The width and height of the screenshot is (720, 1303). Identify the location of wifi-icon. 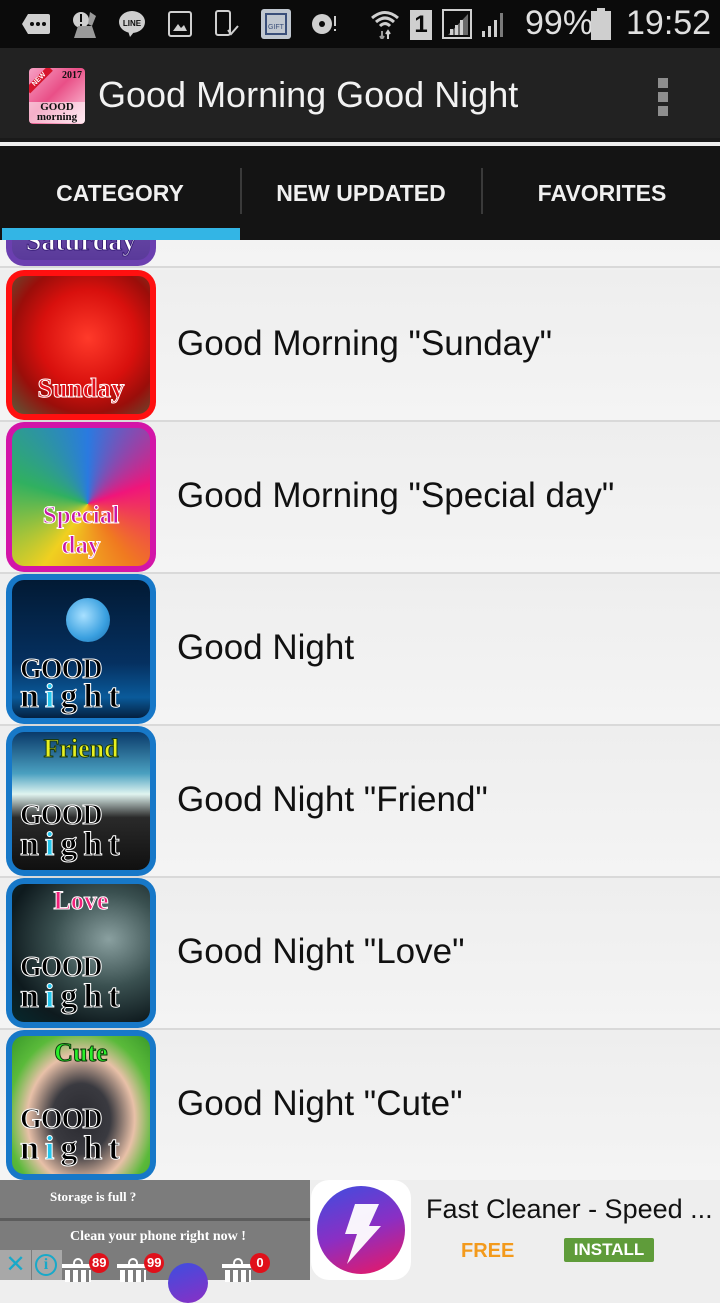
(385, 24).